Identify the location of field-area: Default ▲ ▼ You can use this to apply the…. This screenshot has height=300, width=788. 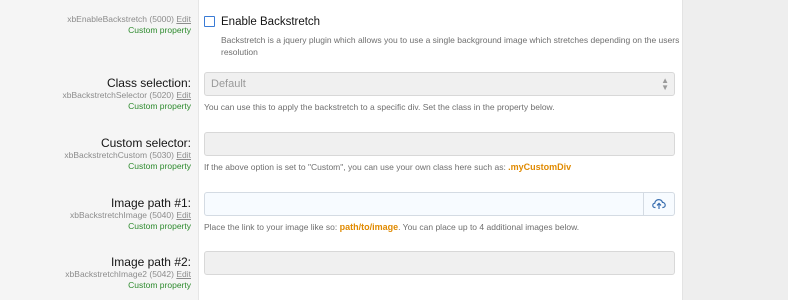
(440, 92).